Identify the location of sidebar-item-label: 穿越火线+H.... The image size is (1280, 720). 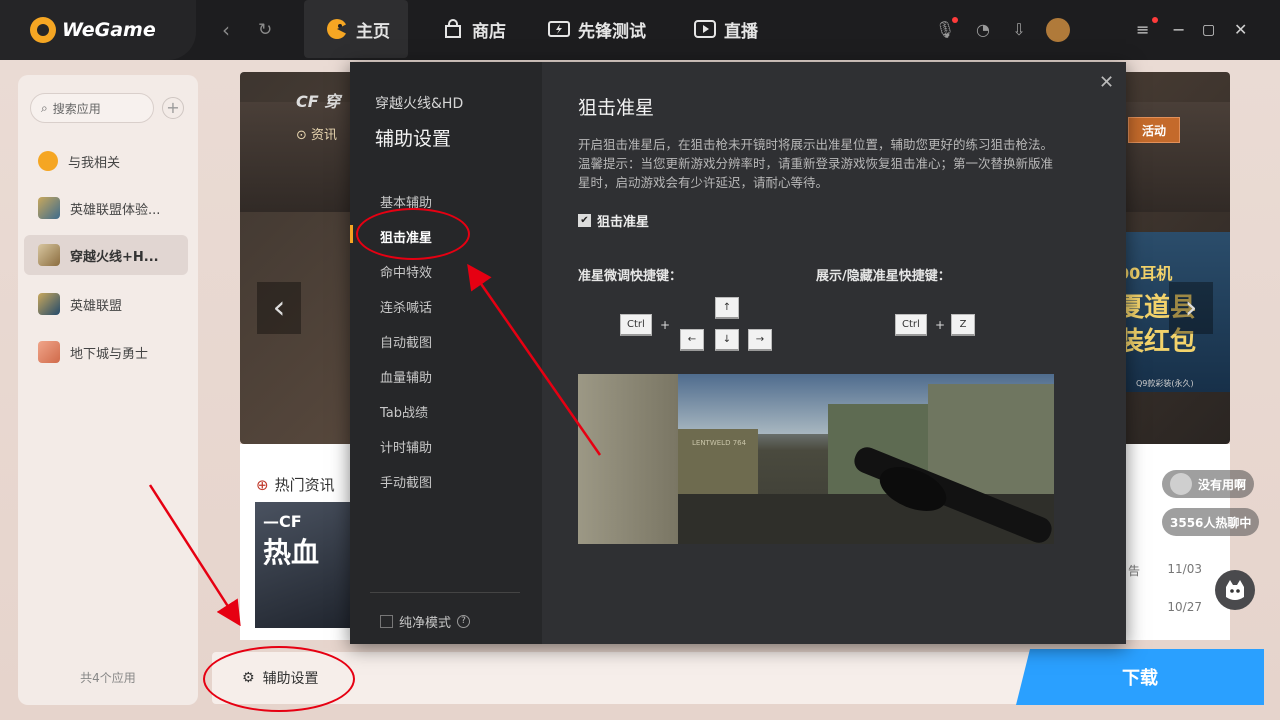
(114, 257).